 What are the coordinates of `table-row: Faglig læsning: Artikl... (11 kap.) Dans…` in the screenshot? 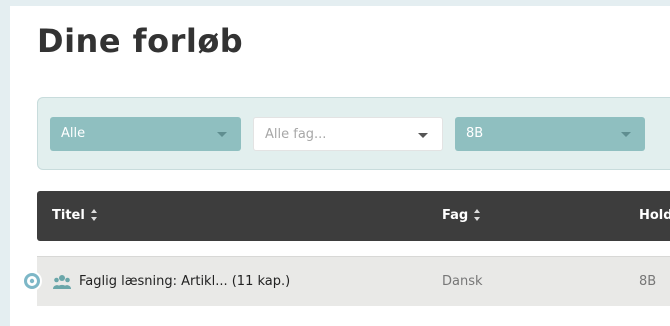 It's located at (353, 281).